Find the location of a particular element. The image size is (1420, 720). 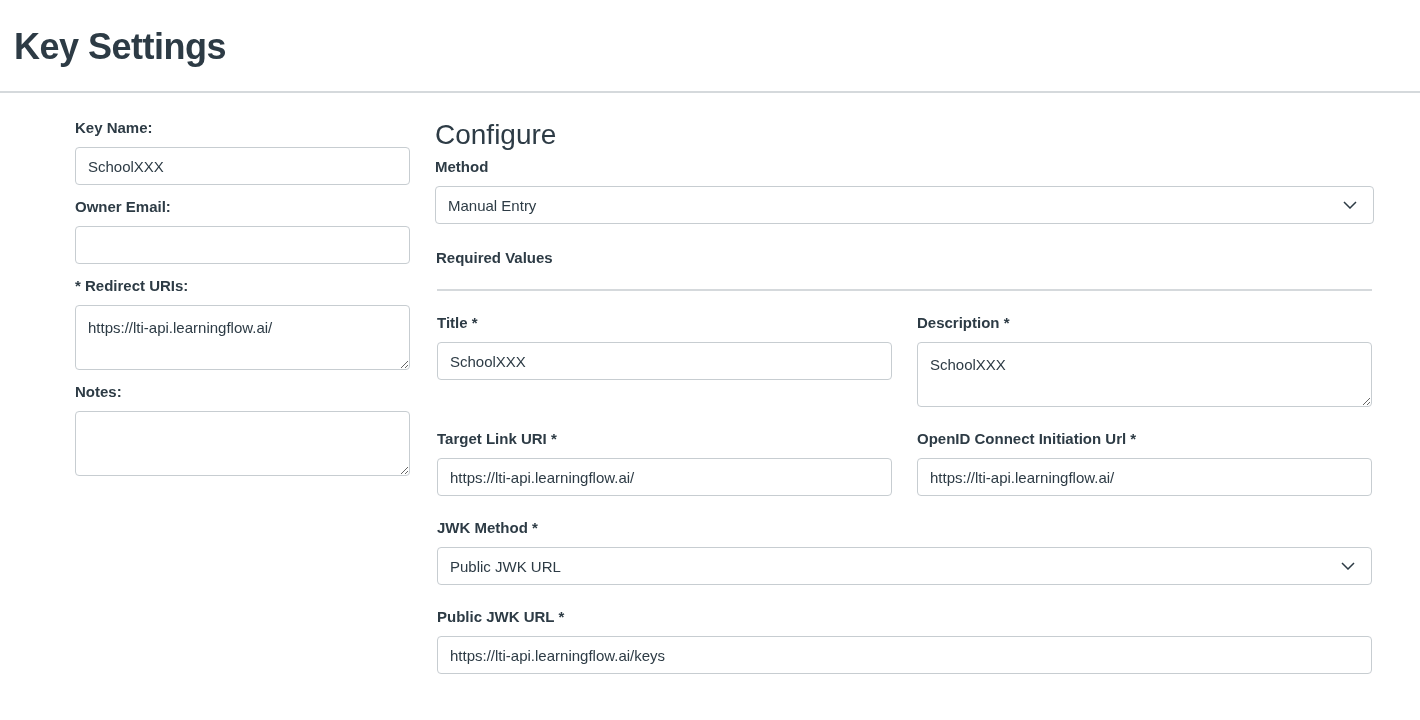

field-label: Owner Email: is located at coordinates (123, 207).